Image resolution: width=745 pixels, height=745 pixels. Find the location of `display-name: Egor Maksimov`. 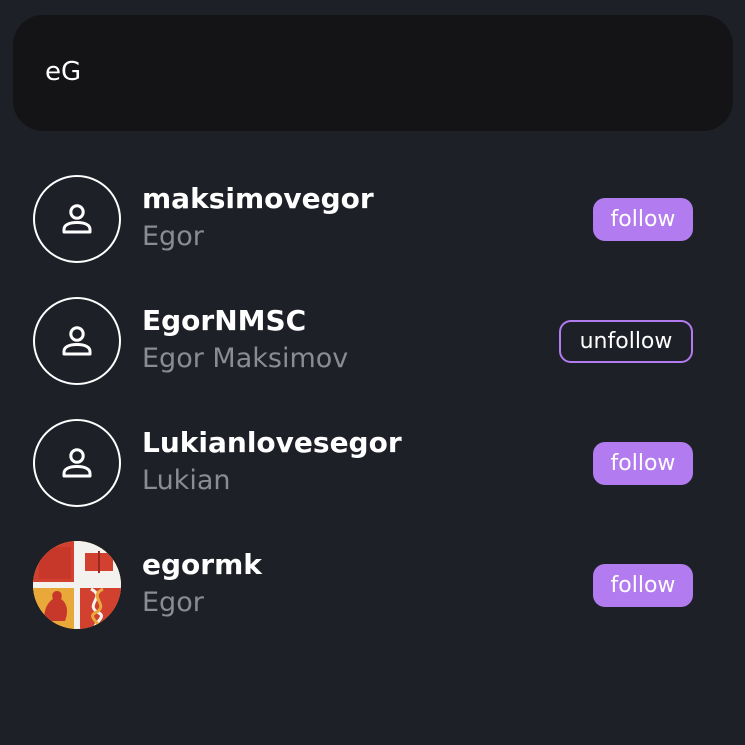

display-name: Egor Maksimov is located at coordinates (245, 358).